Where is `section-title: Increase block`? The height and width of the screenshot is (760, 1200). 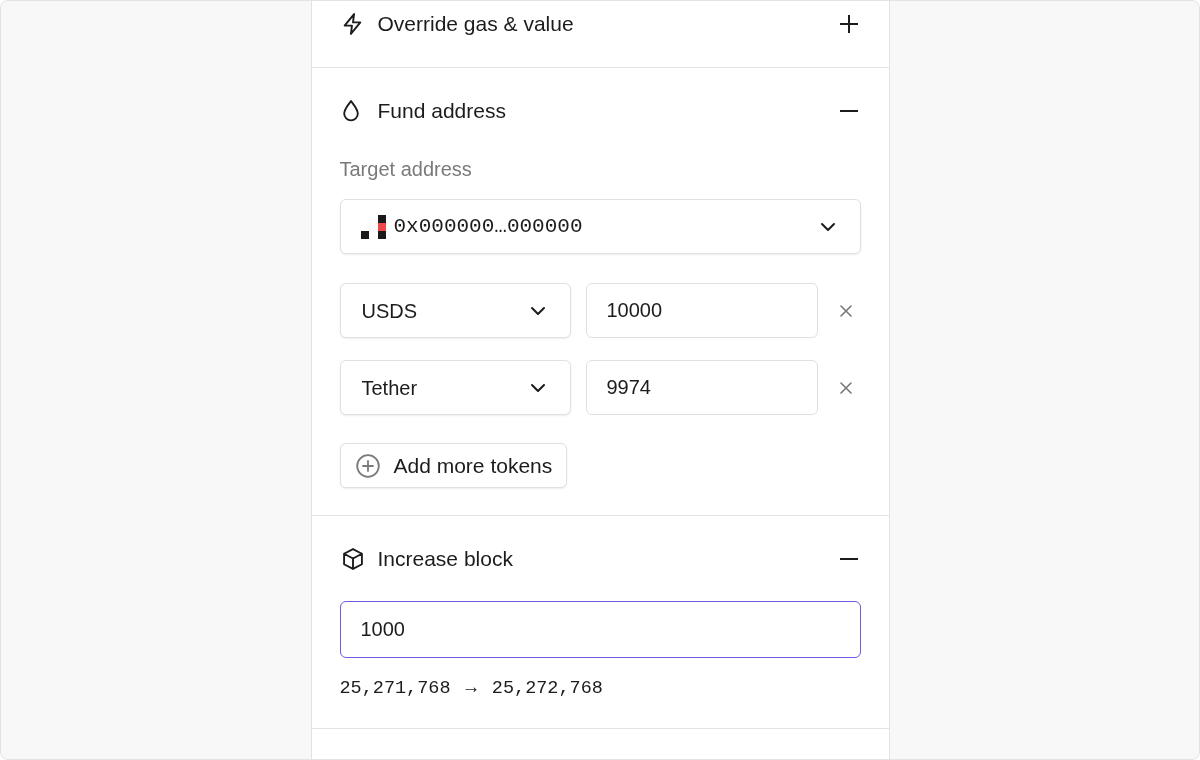
section-title: Increase block is located at coordinates (445, 559).